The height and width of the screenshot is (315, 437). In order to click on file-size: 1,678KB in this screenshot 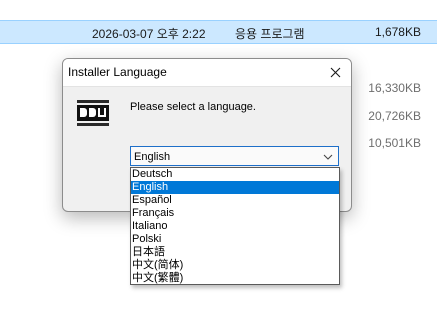, I will do `click(397, 32)`.